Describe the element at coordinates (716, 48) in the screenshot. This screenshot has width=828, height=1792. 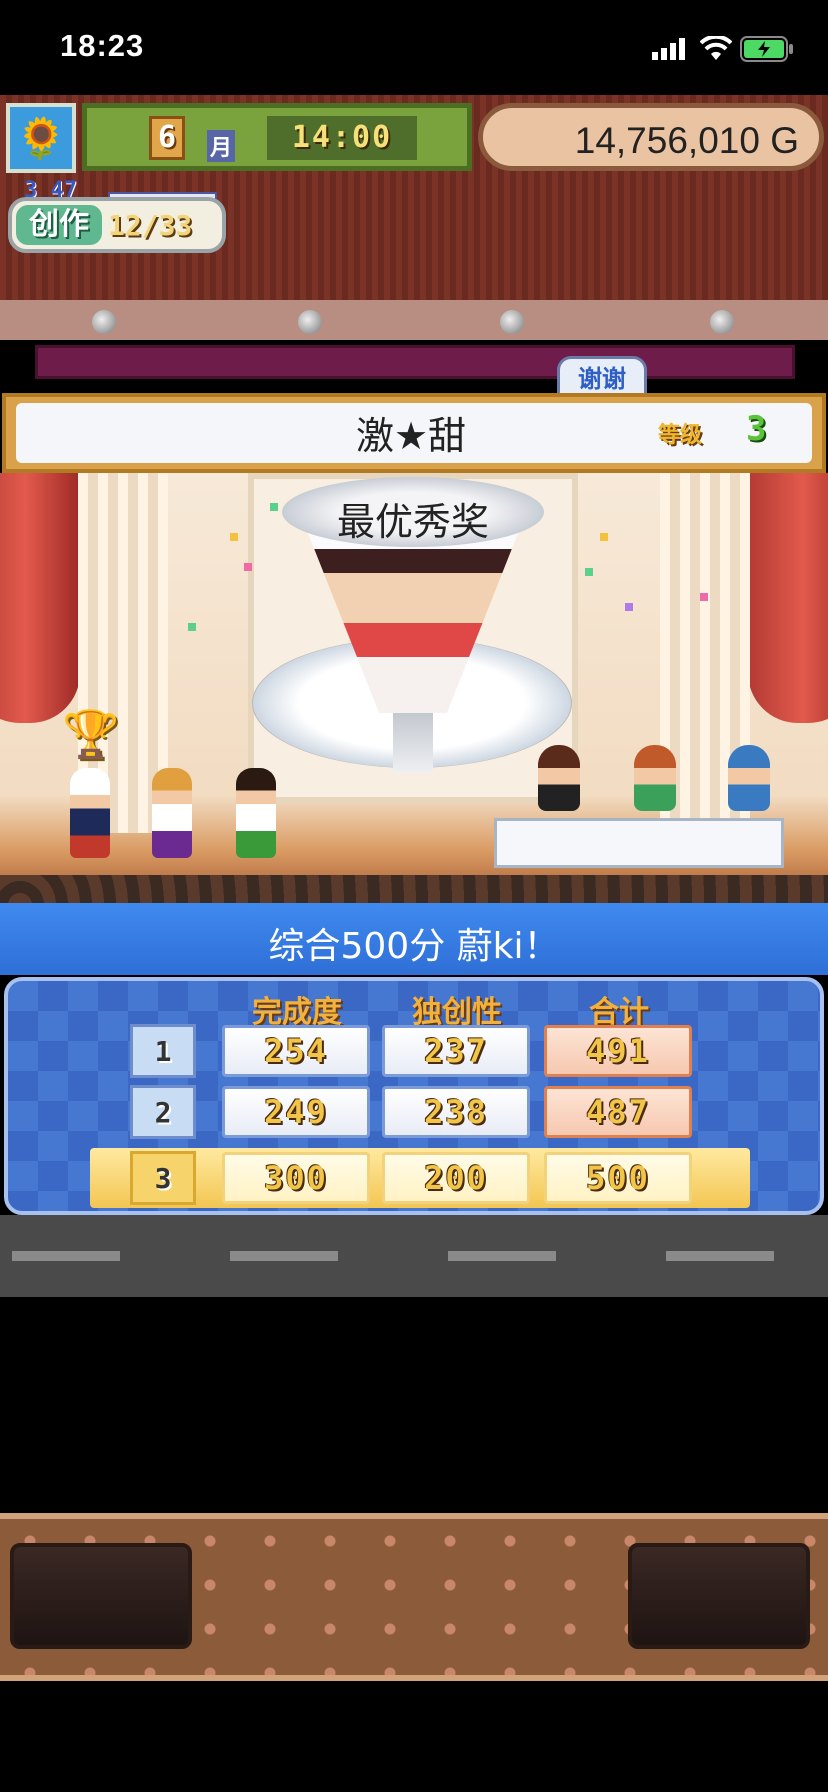
I see `wifi-icon` at that location.